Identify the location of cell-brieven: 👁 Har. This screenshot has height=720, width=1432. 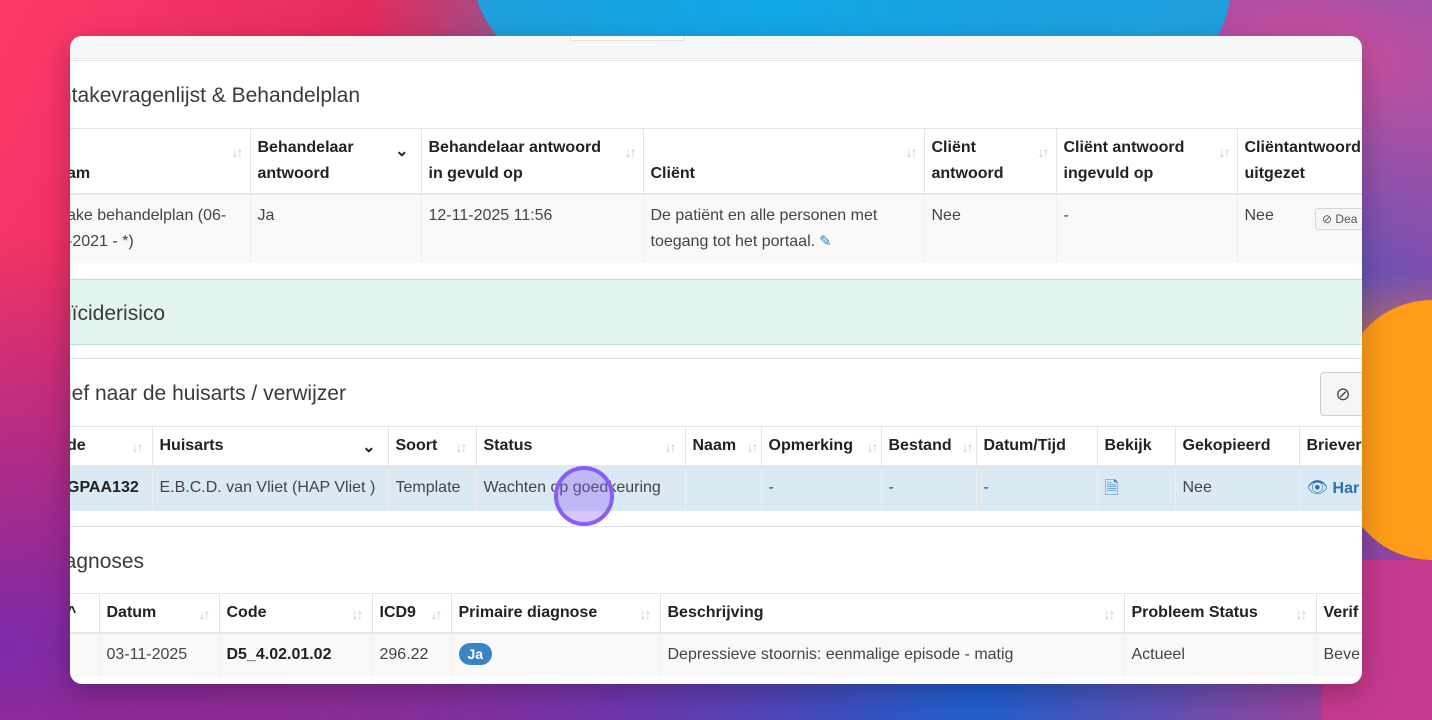
(1330, 488).